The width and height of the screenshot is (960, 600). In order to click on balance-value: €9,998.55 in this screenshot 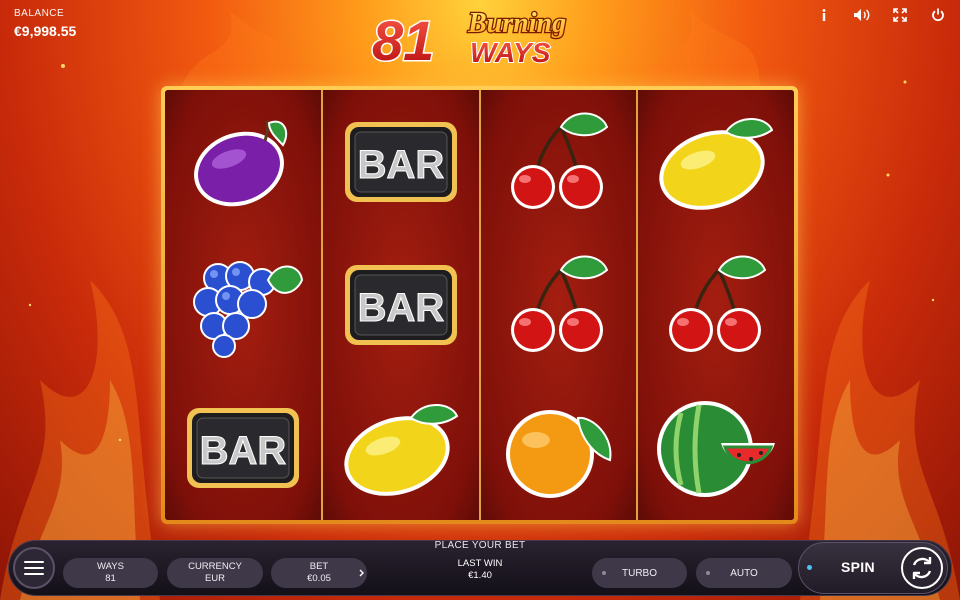, I will do `click(45, 31)`.